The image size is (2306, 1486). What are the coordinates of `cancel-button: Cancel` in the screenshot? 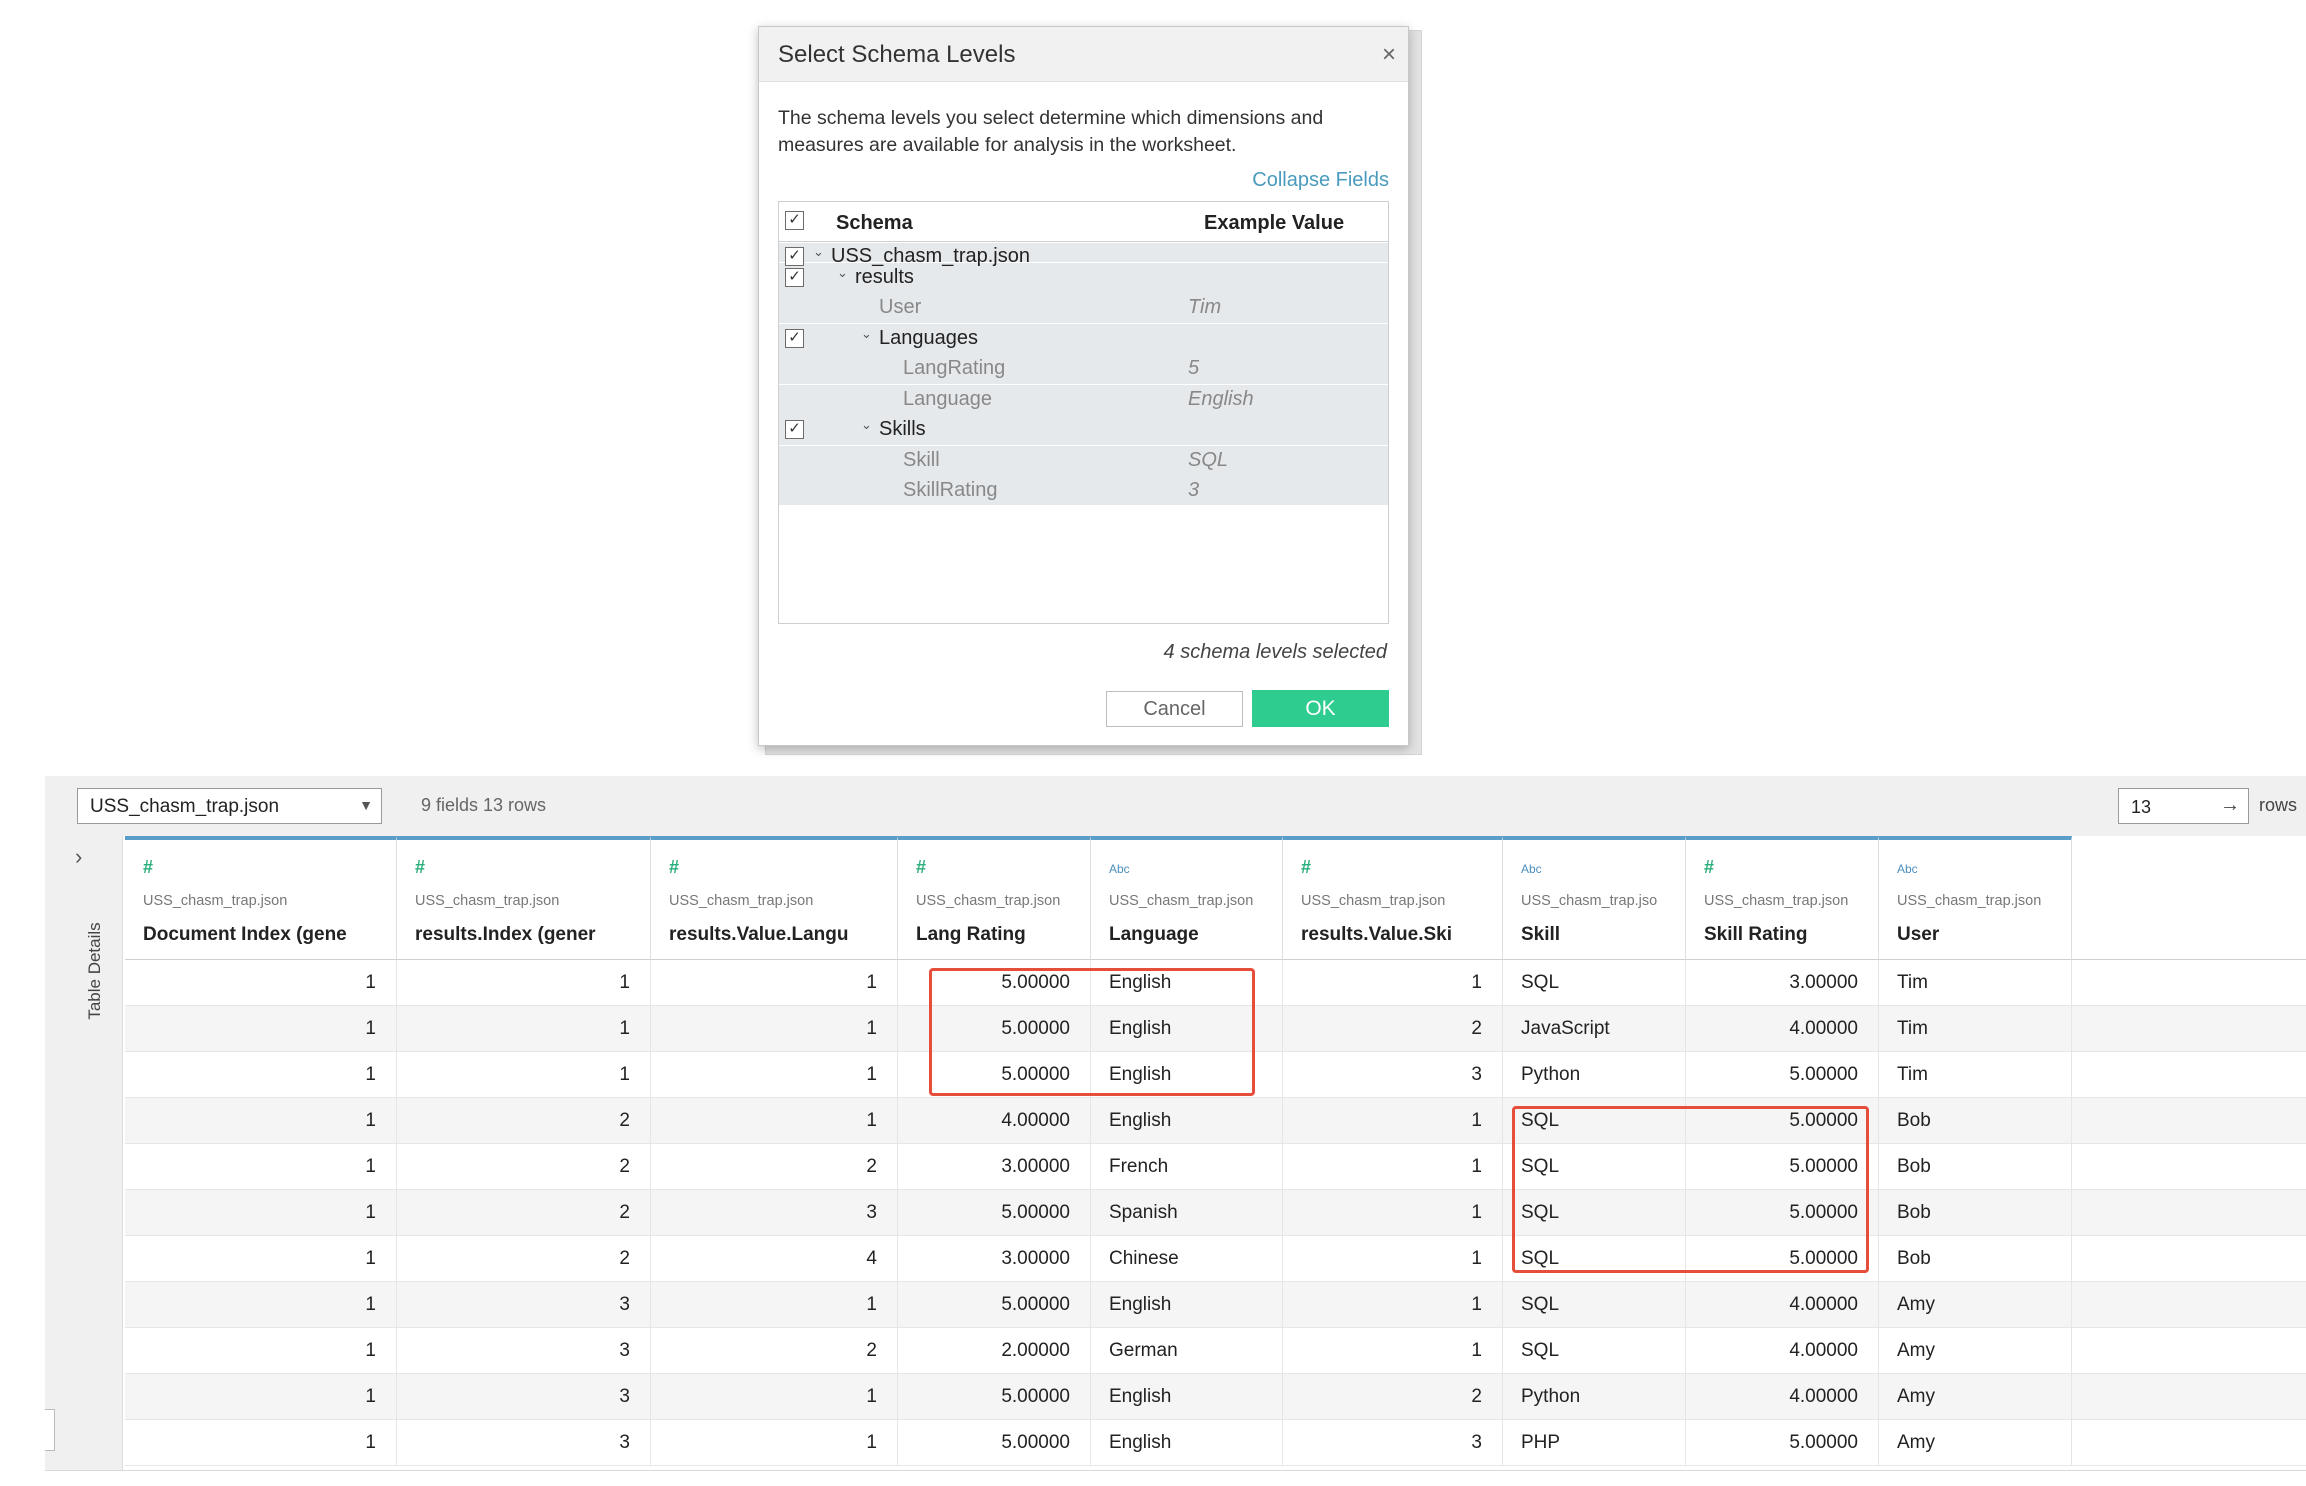 It's located at (1174, 709).